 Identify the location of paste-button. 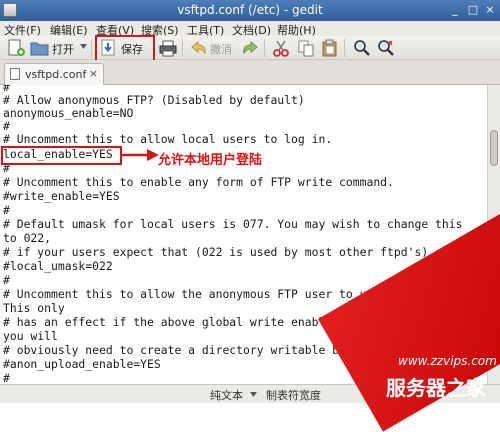
(330, 48).